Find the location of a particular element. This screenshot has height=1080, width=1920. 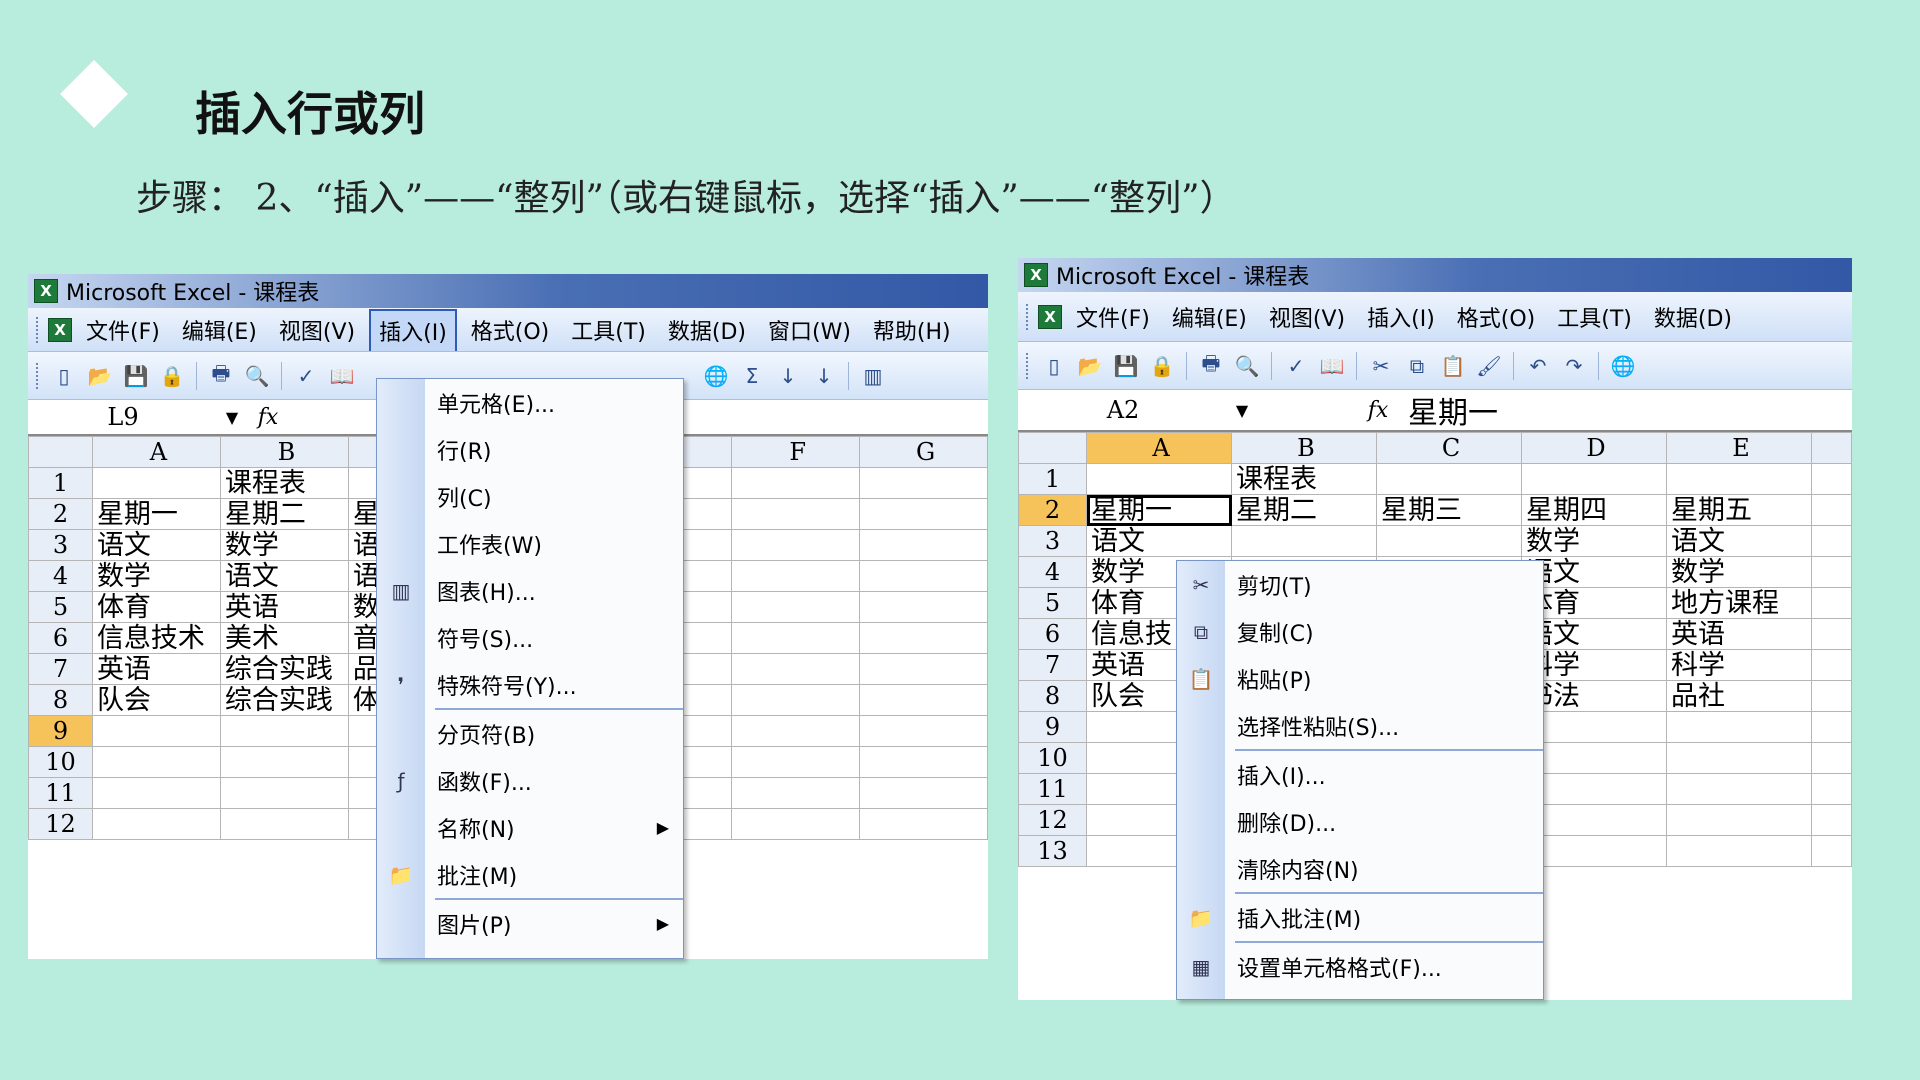

cell-F4 is located at coordinates (796, 576).